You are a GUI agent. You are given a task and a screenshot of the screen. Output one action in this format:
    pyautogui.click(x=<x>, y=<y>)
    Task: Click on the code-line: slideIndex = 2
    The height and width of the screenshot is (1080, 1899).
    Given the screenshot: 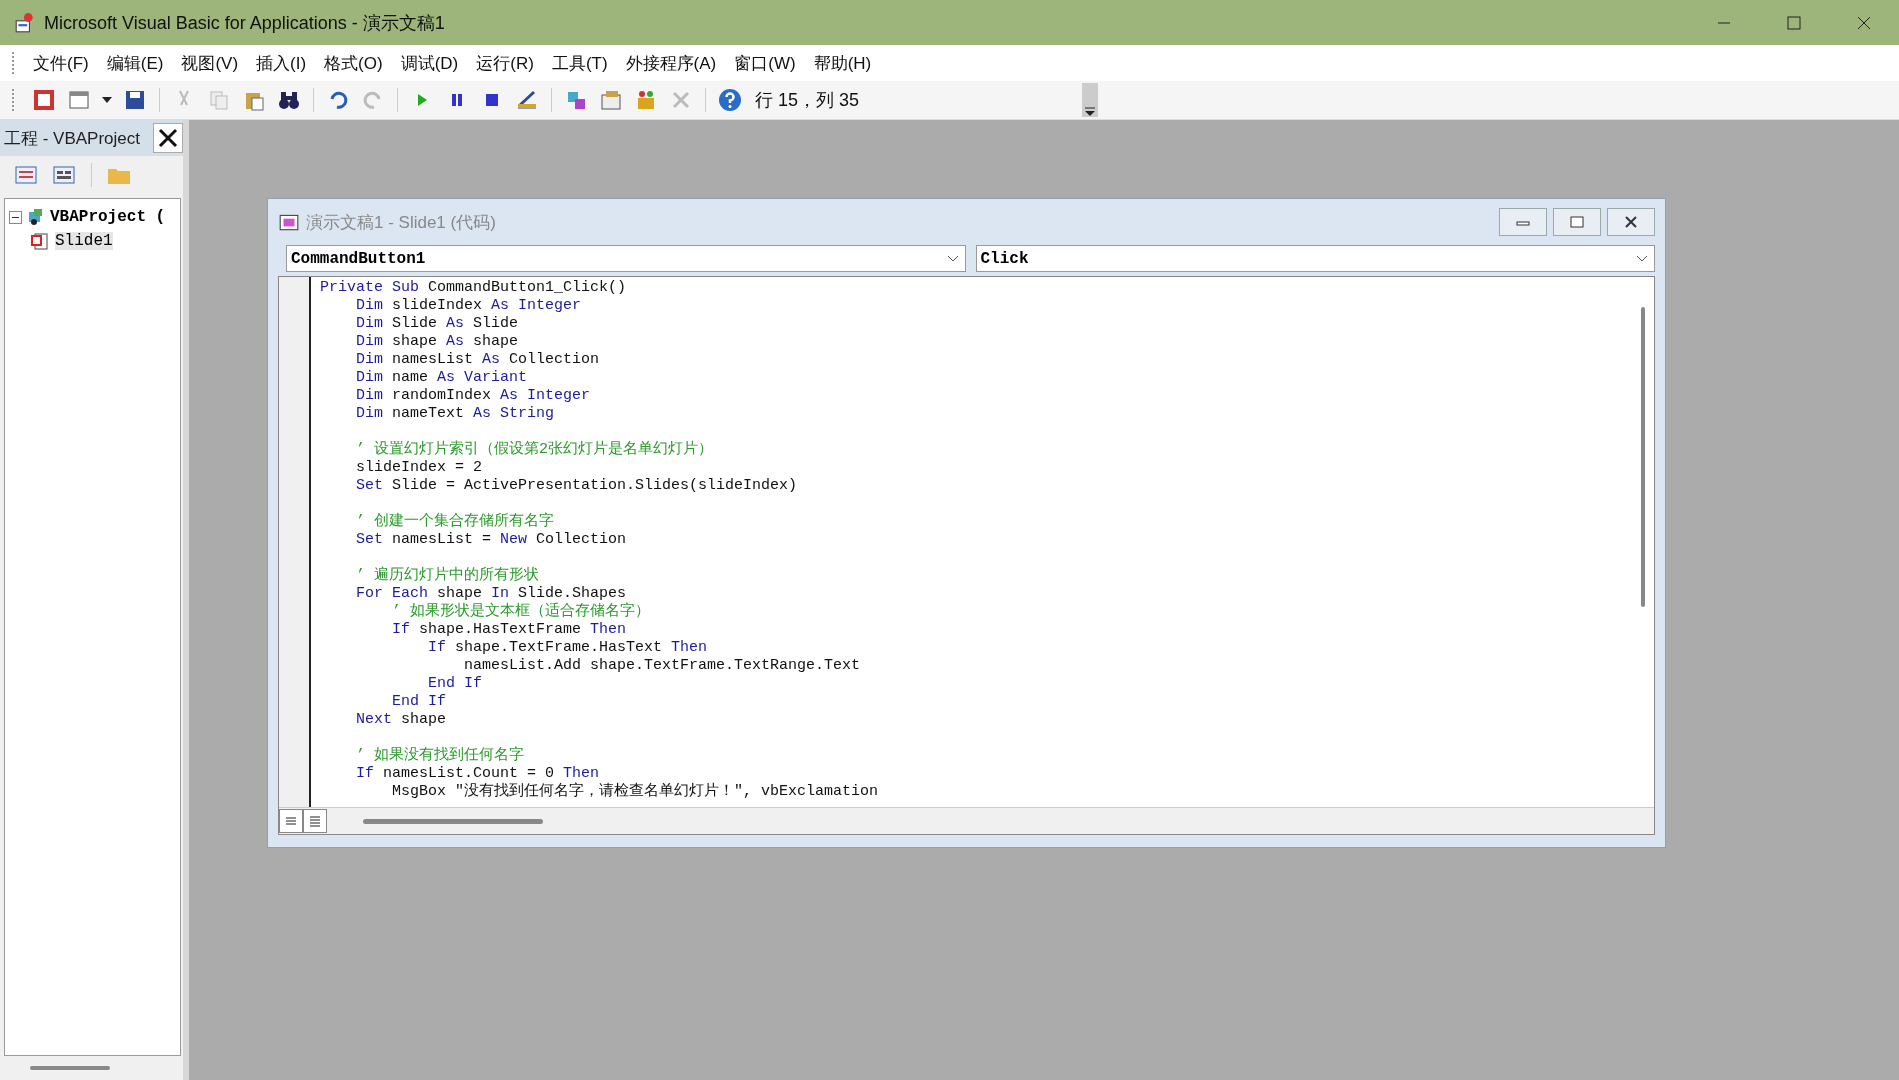 What is the action you would take?
    pyautogui.click(x=419, y=468)
    